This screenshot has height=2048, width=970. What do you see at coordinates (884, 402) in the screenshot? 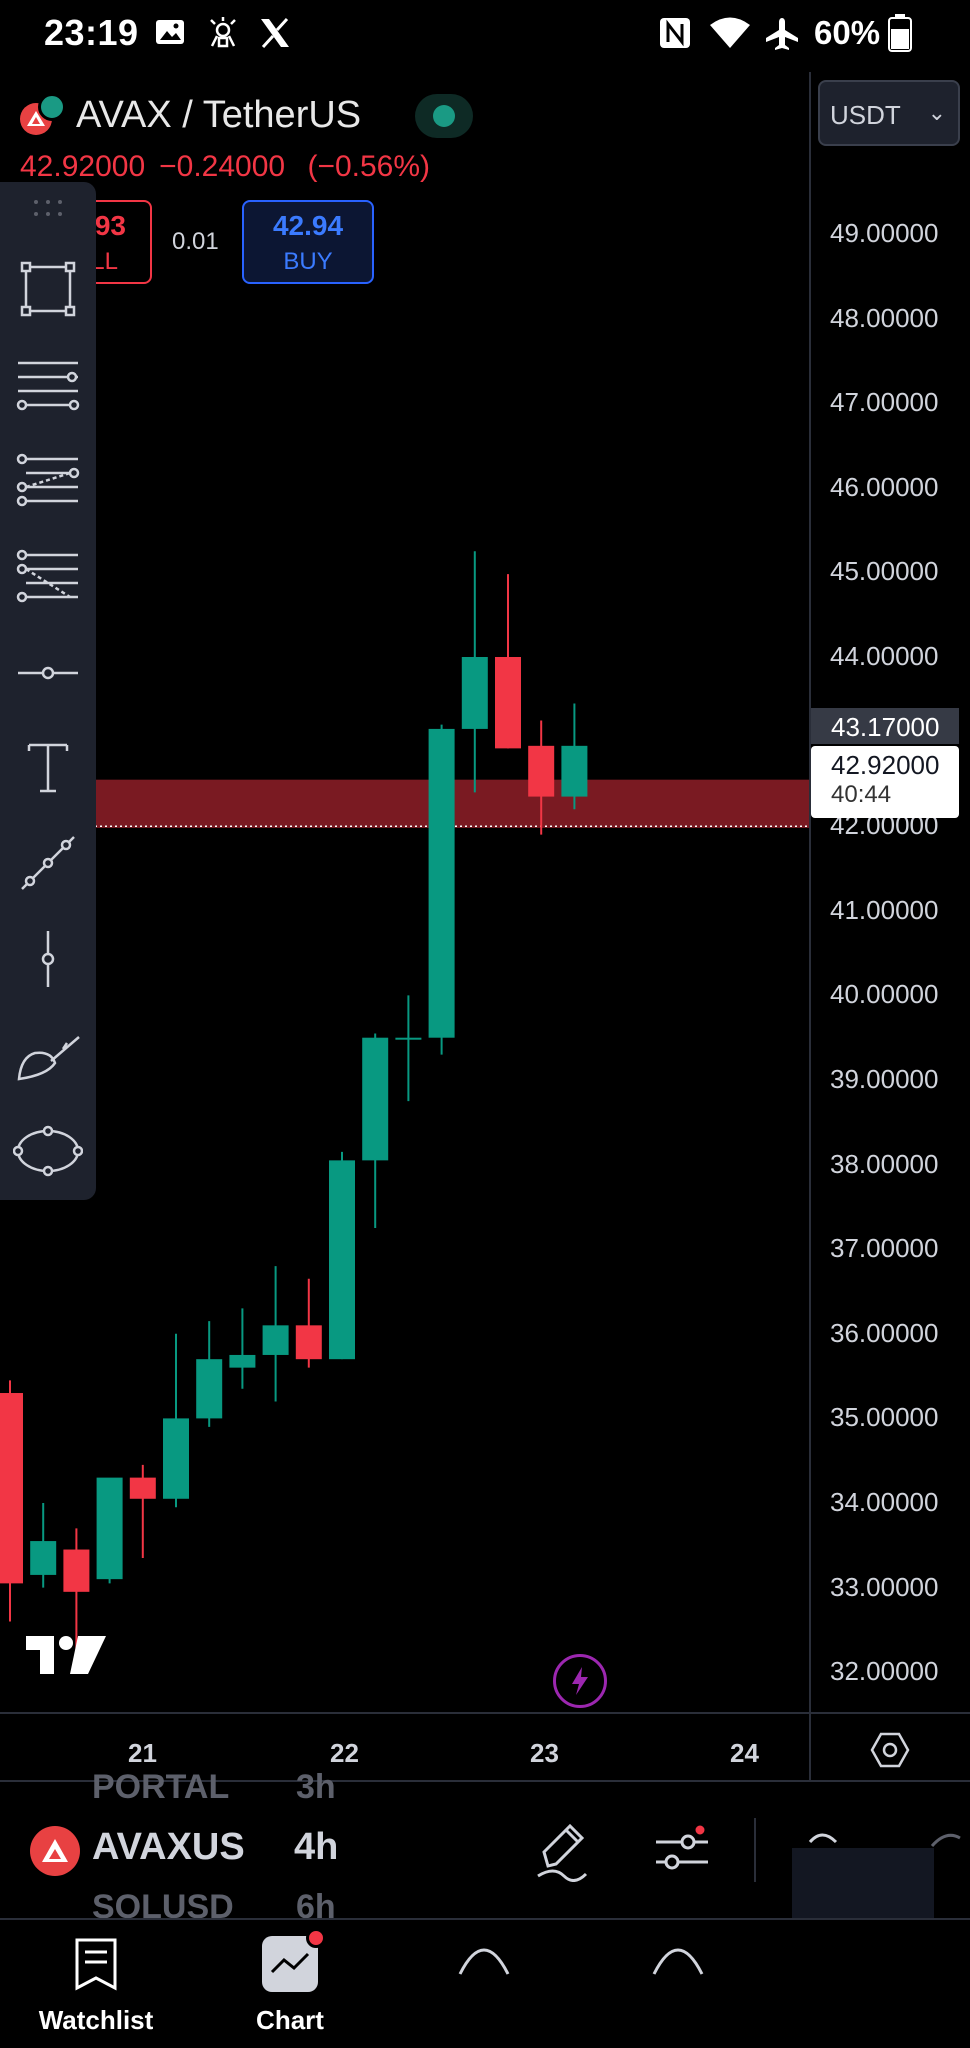
I see `price-axis-label: 47.00000` at bounding box center [884, 402].